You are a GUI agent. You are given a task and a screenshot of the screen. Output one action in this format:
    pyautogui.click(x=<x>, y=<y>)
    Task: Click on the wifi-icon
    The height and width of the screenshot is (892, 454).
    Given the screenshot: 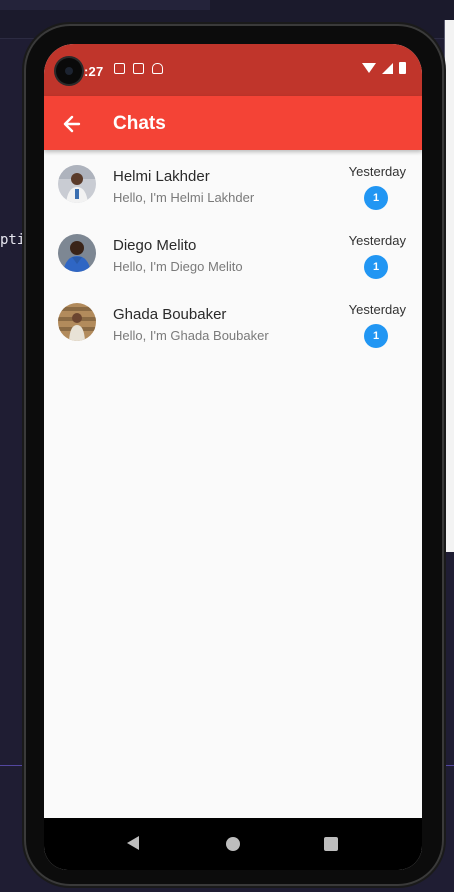 What is the action you would take?
    pyautogui.click(x=369, y=68)
    